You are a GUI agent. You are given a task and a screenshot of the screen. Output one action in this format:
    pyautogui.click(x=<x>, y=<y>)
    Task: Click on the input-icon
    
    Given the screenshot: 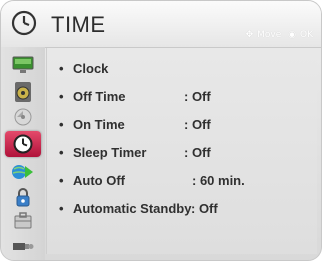 What is the action you would take?
    pyautogui.click(x=23, y=246)
    